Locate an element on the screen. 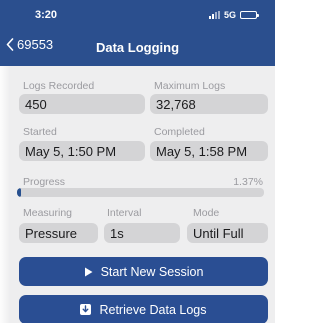 This screenshot has height=323, width=320. started-label: Started is located at coordinates (40, 132).